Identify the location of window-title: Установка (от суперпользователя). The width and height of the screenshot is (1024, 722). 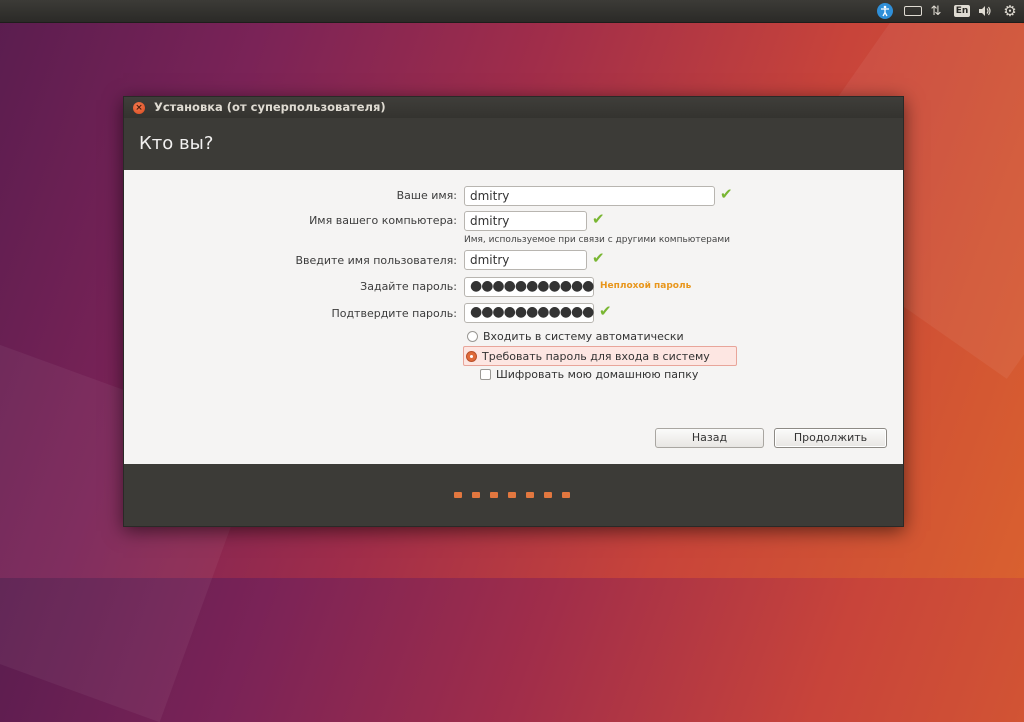
(270, 107).